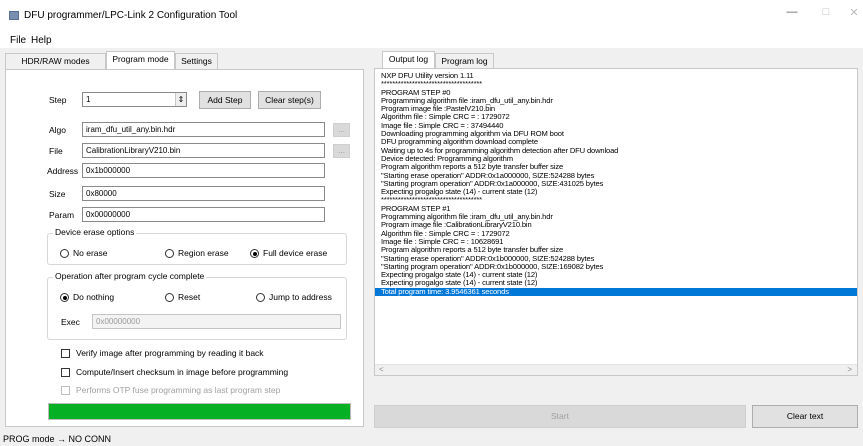 The width and height of the screenshot is (863, 446). I want to click on radio-full-device-erase: Full device erase, so click(288, 253).